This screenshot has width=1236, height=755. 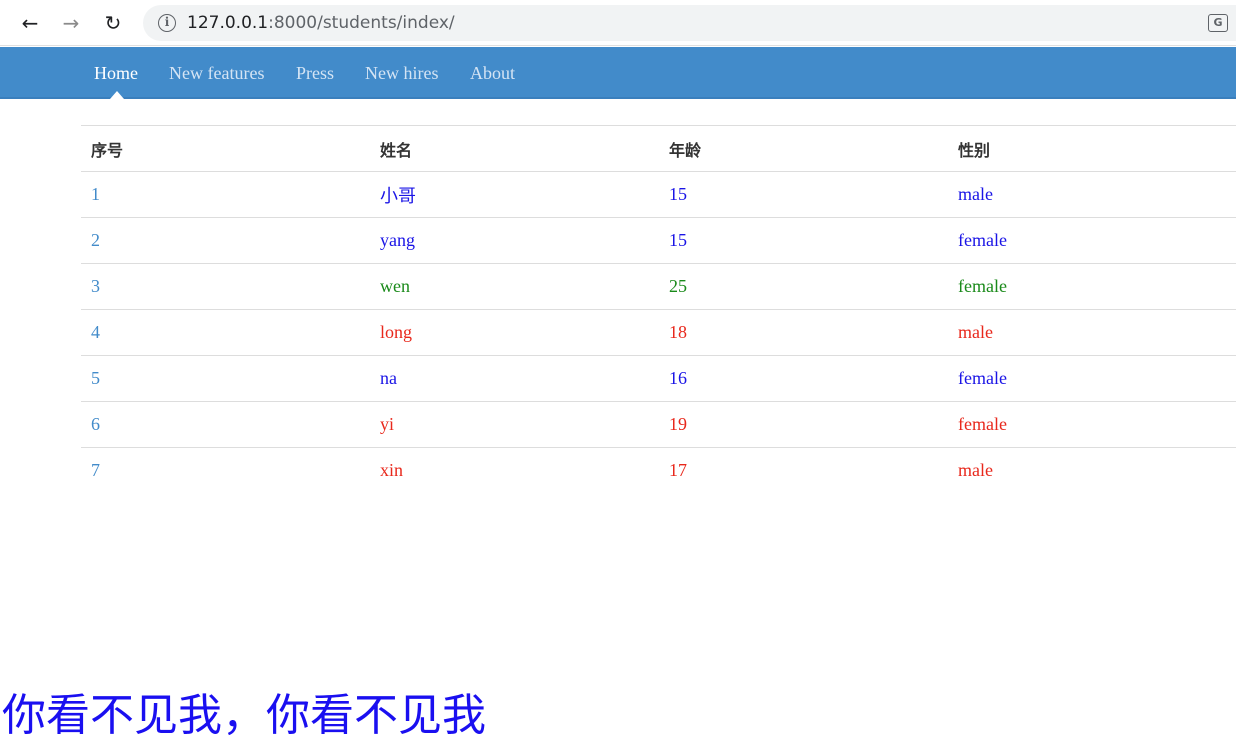 What do you see at coordinates (361, 23) in the screenshot?
I see `url-path: :8000/students/index/` at bounding box center [361, 23].